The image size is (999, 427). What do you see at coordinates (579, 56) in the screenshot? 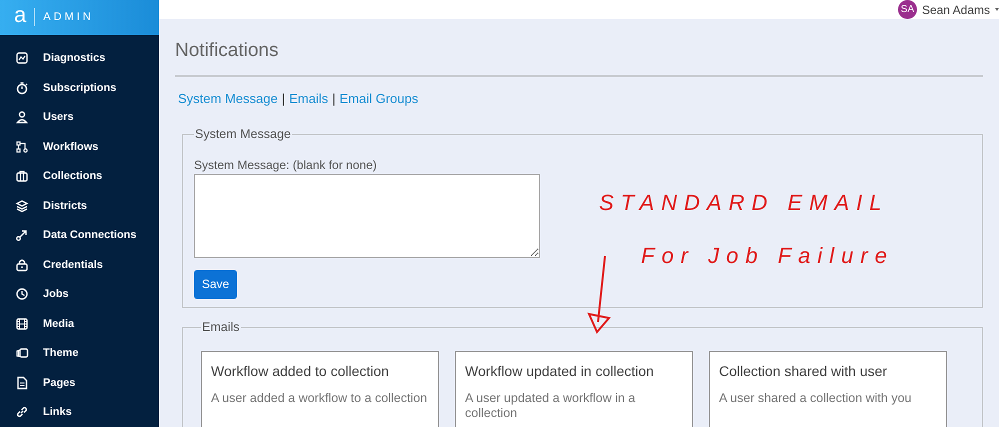
I see `page-title: Notifications` at bounding box center [579, 56].